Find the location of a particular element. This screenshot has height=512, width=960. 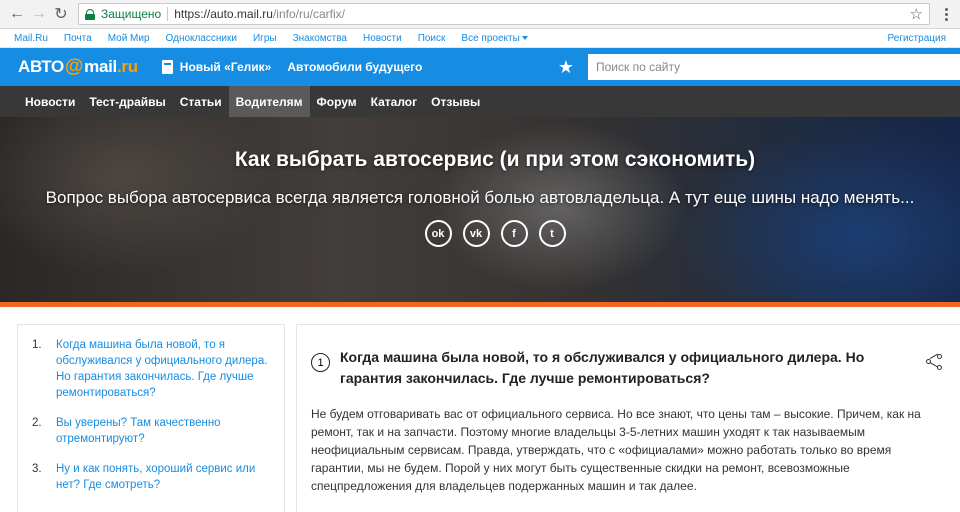

portal-link-novosti: Новости is located at coordinates (382, 38).